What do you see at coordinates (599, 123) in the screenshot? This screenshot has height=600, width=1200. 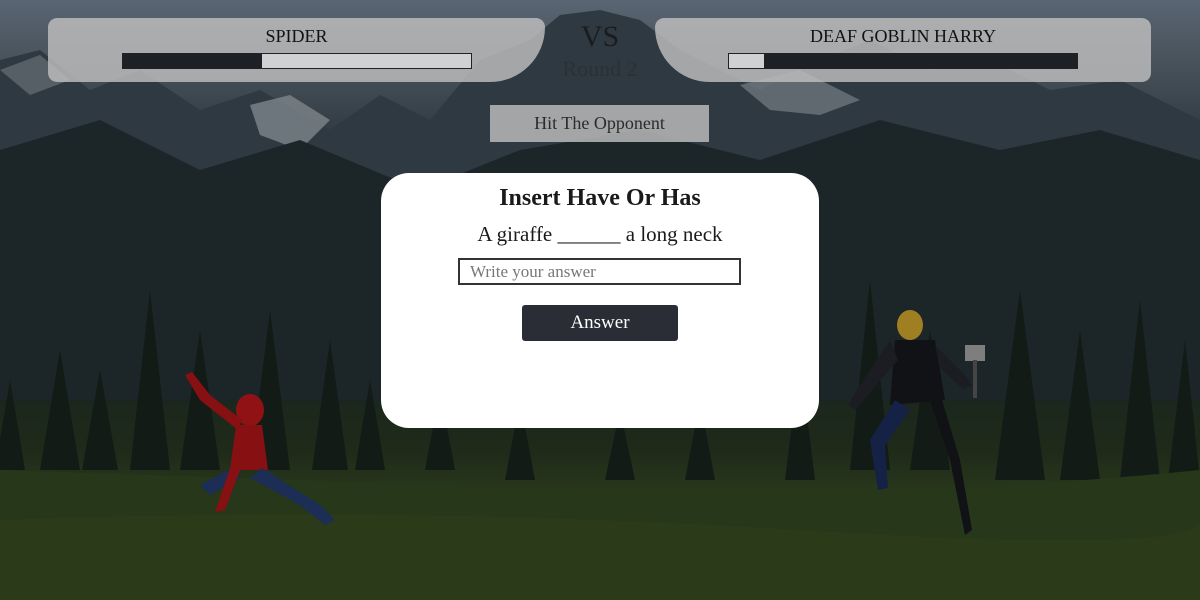 I see `hit-opponent-button: Hit The Opponent` at bounding box center [599, 123].